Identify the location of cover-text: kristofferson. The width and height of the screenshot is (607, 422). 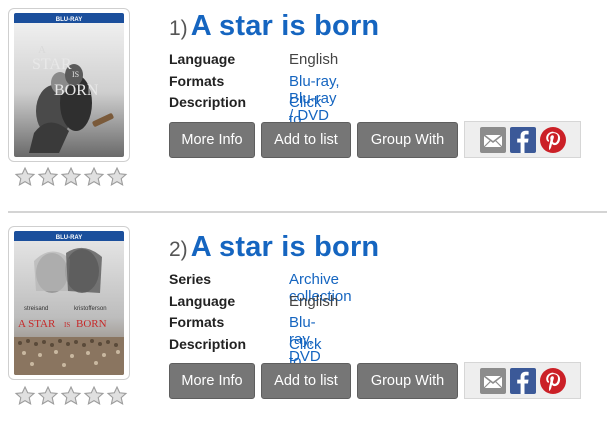
(90, 309).